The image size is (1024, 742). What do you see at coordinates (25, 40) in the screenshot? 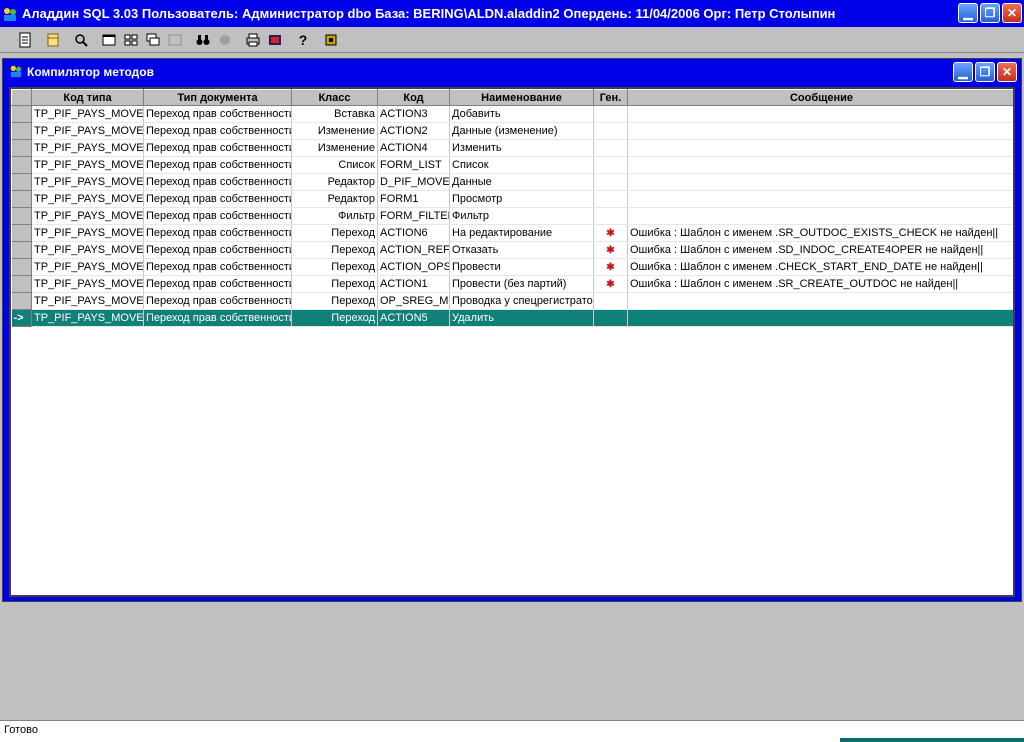
I see `document-icon` at bounding box center [25, 40].